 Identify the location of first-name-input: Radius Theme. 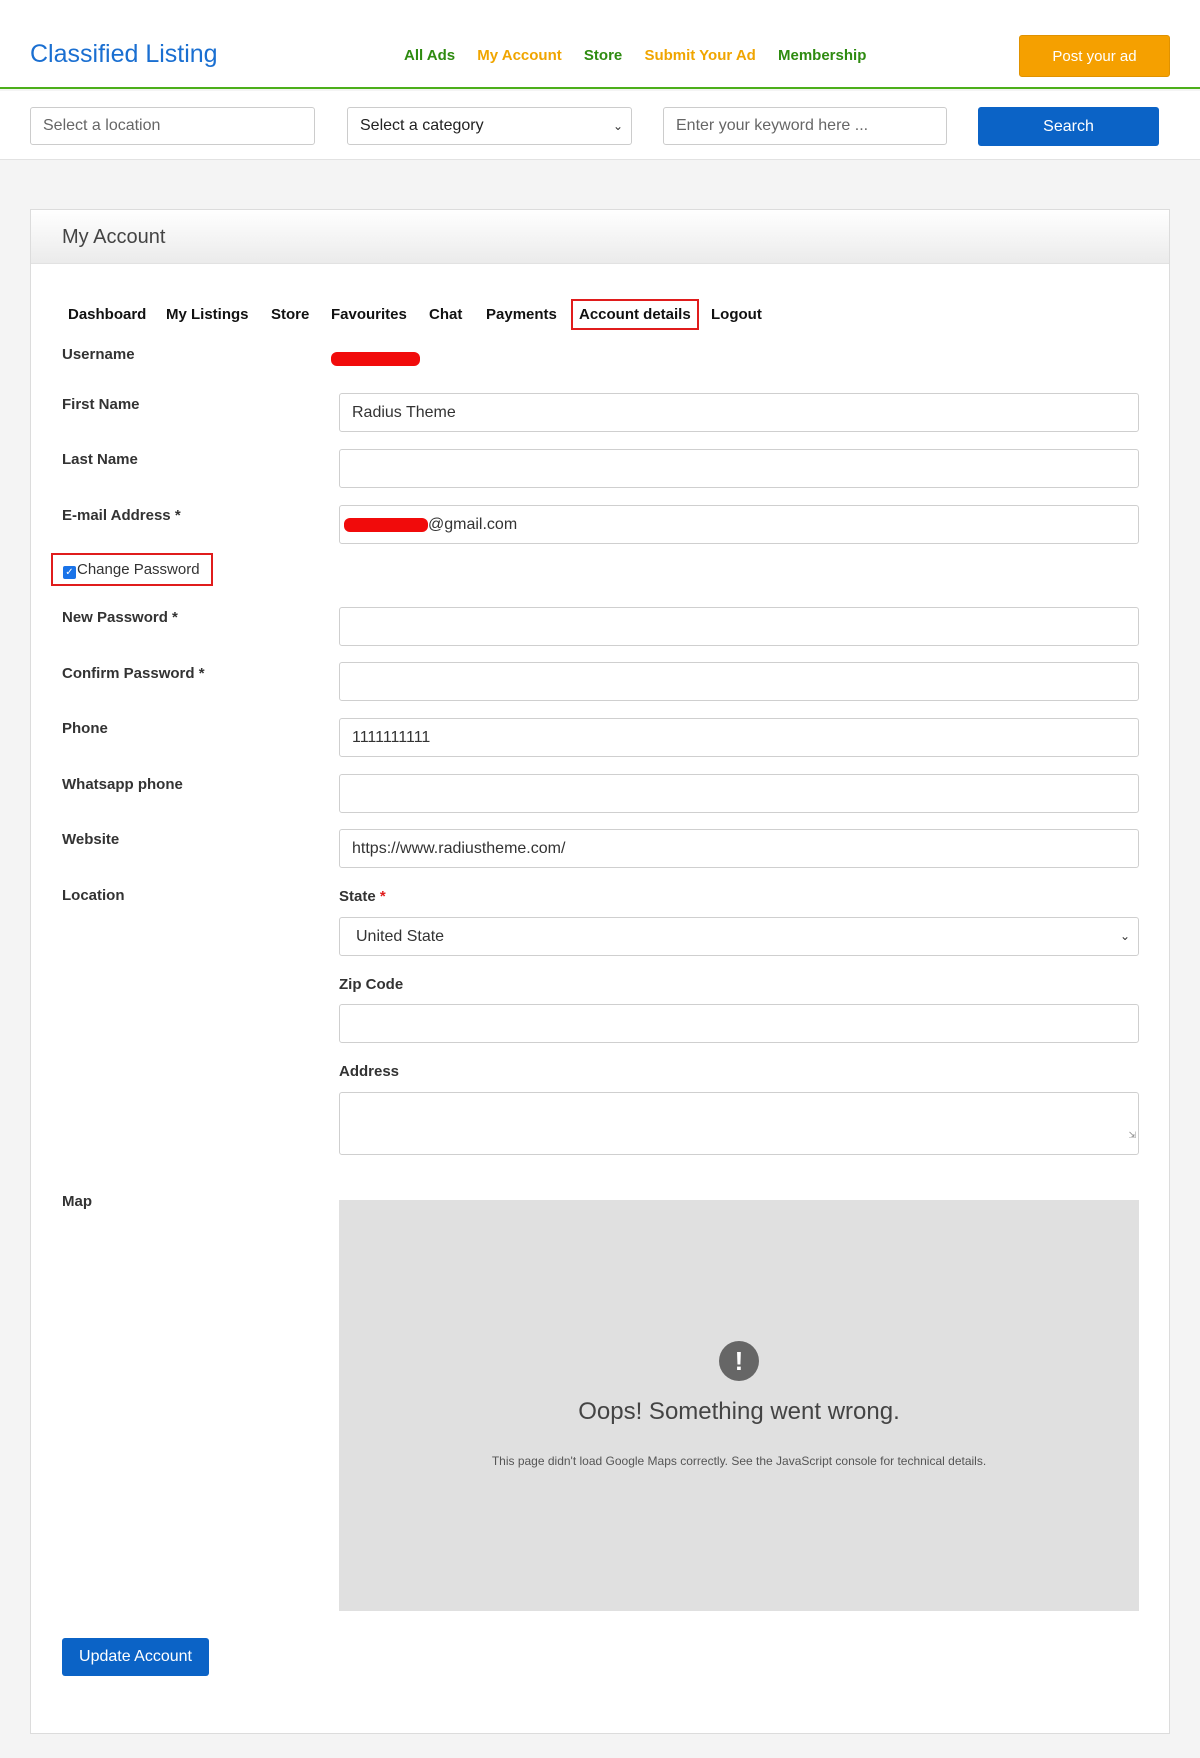
(739, 412).